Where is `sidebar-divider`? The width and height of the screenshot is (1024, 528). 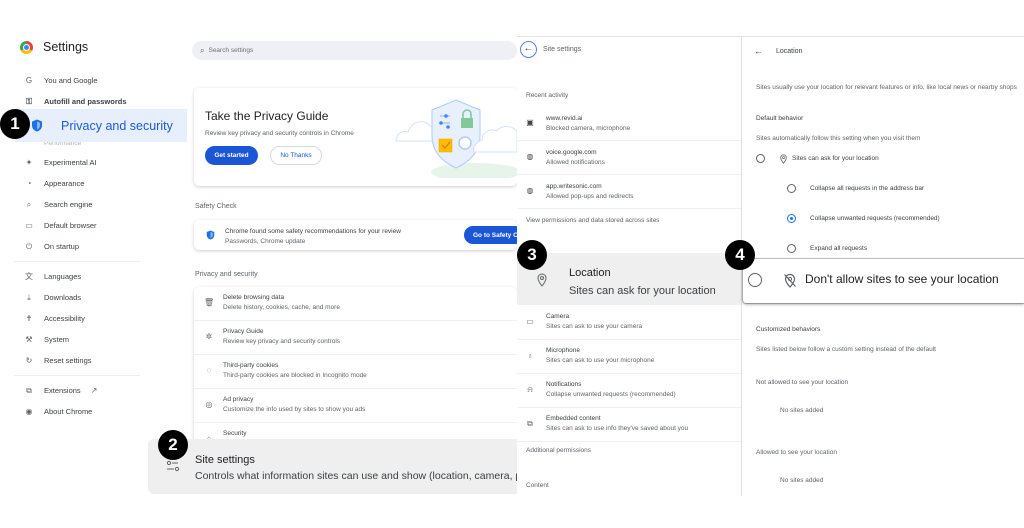
sidebar-divider is located at coordinates (77, 375).